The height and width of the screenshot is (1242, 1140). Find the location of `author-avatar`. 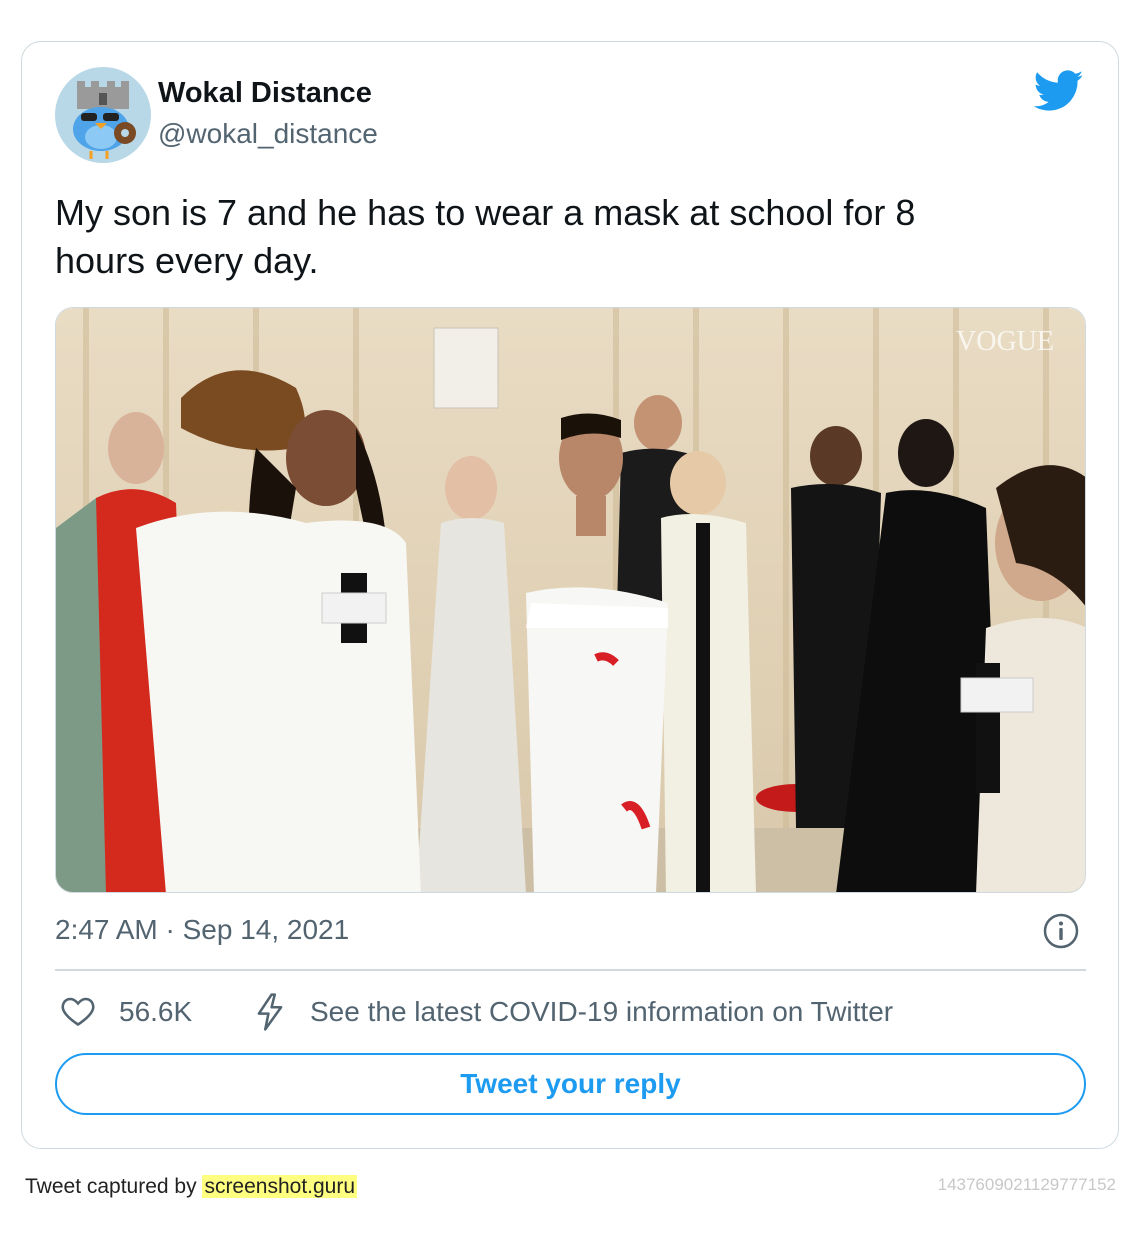

author-avatar is located at coordinates (103, 115).